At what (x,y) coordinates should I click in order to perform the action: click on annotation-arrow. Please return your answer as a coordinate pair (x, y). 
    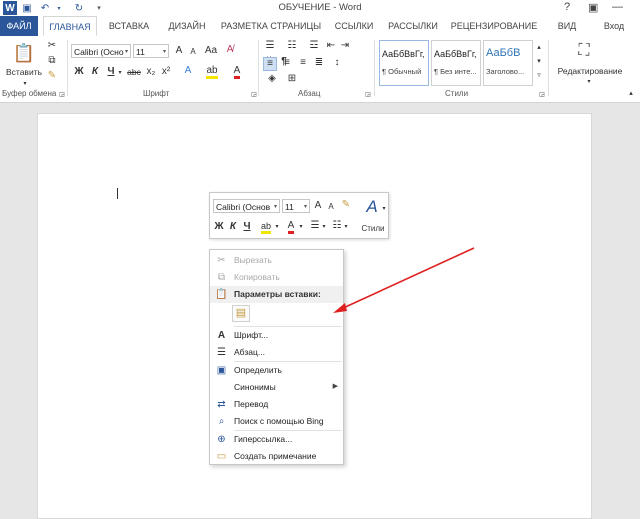
    Looking at the image, I should click on (404, 280).